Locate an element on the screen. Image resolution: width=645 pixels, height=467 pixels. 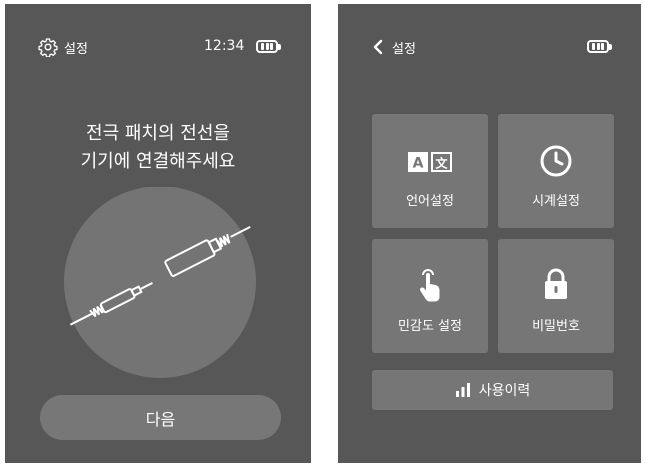
svg-text: 文 is located at coordinates (441, 163).